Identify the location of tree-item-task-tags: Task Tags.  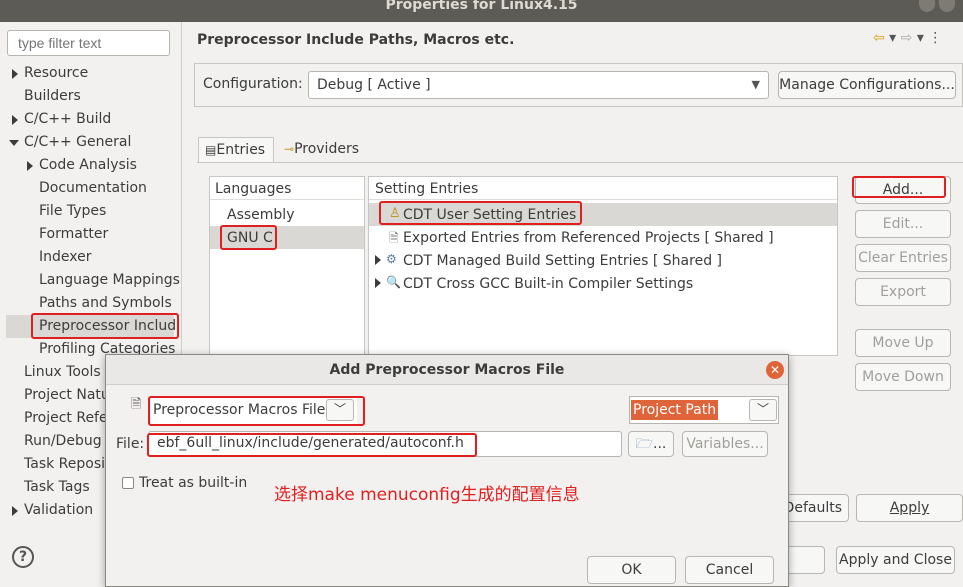
(57, 487).